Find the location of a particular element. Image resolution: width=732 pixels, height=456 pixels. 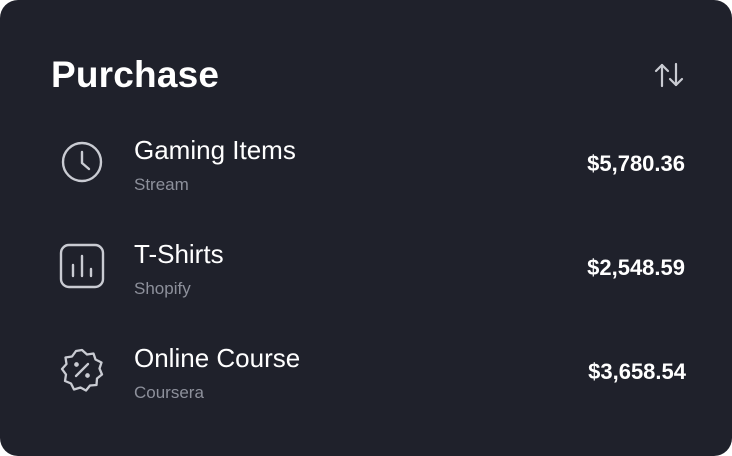

item-amount: $5,780.36 is located at coordinates (636, 163).